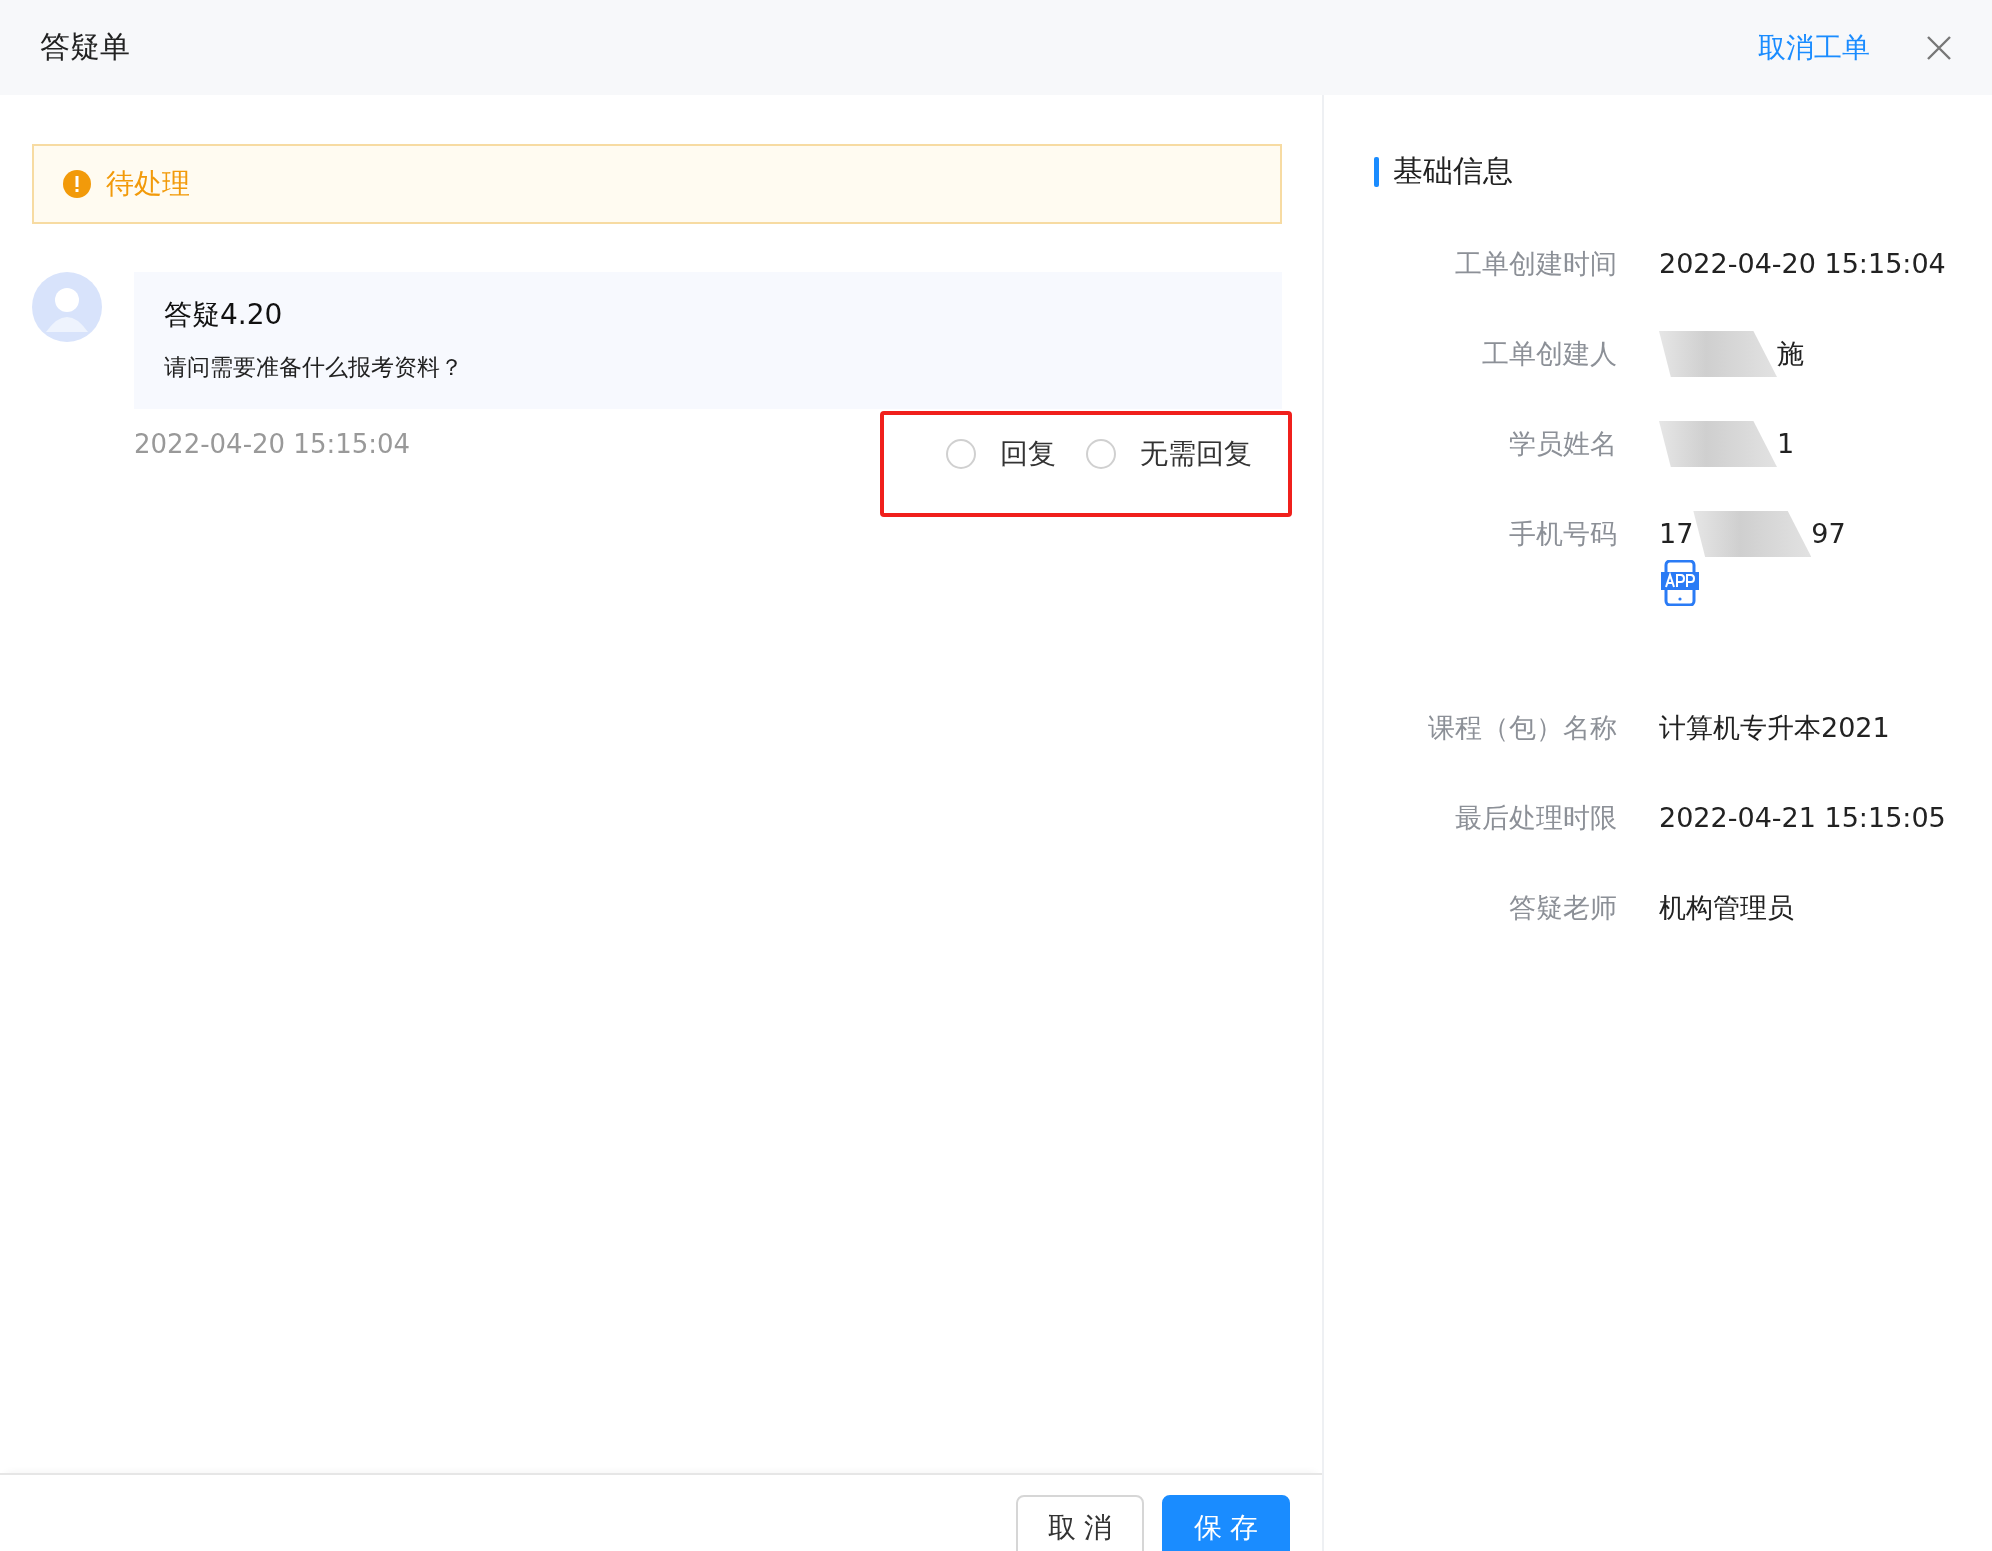  What do you see at coordinates (1802, 263) in the screenshot?
I see `field-value: 2022-04-20 15:15:04` at bounding box center [1802, 263].